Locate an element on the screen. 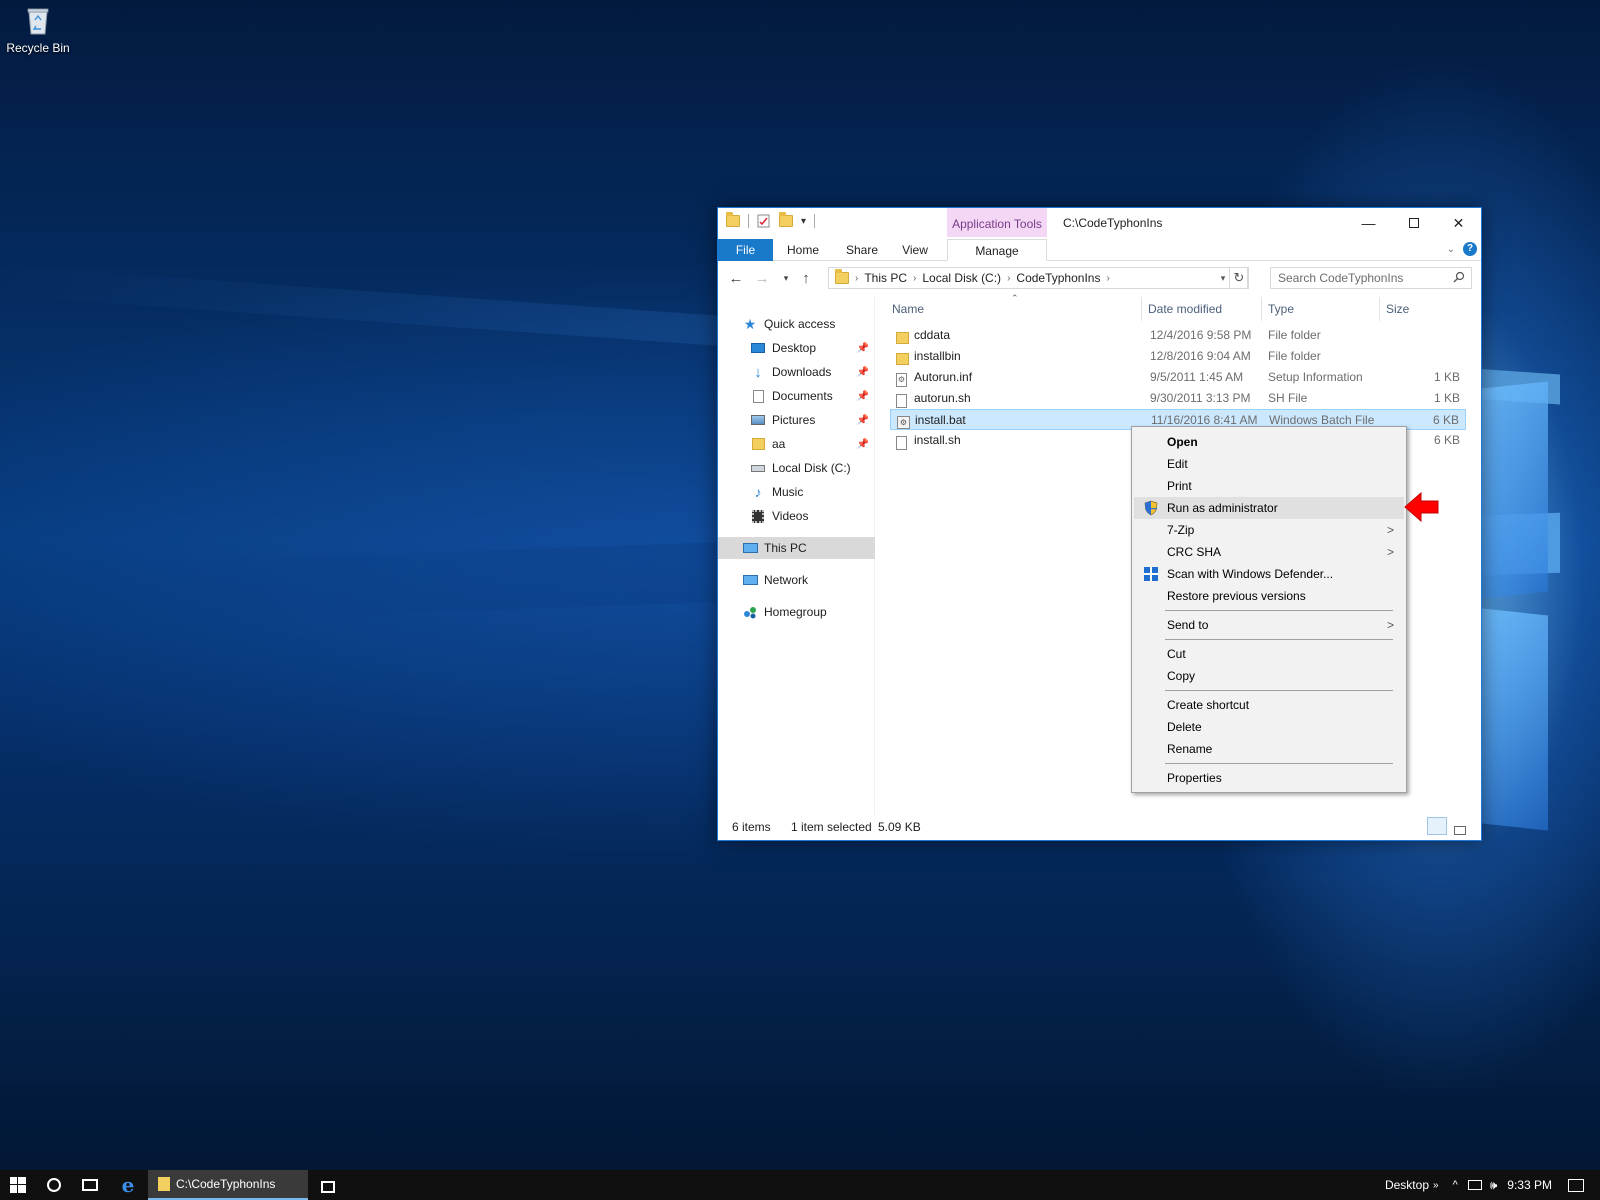  expand-ribbon-chevron-icon: ⌄ is located at coordinates (1451, 249).